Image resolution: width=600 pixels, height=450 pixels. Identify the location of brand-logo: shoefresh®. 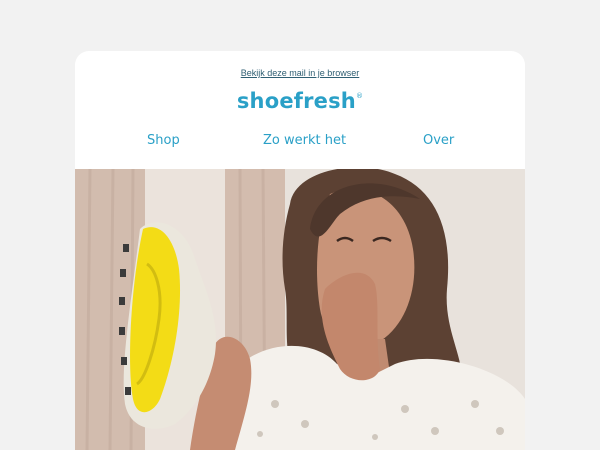
(300, 101).